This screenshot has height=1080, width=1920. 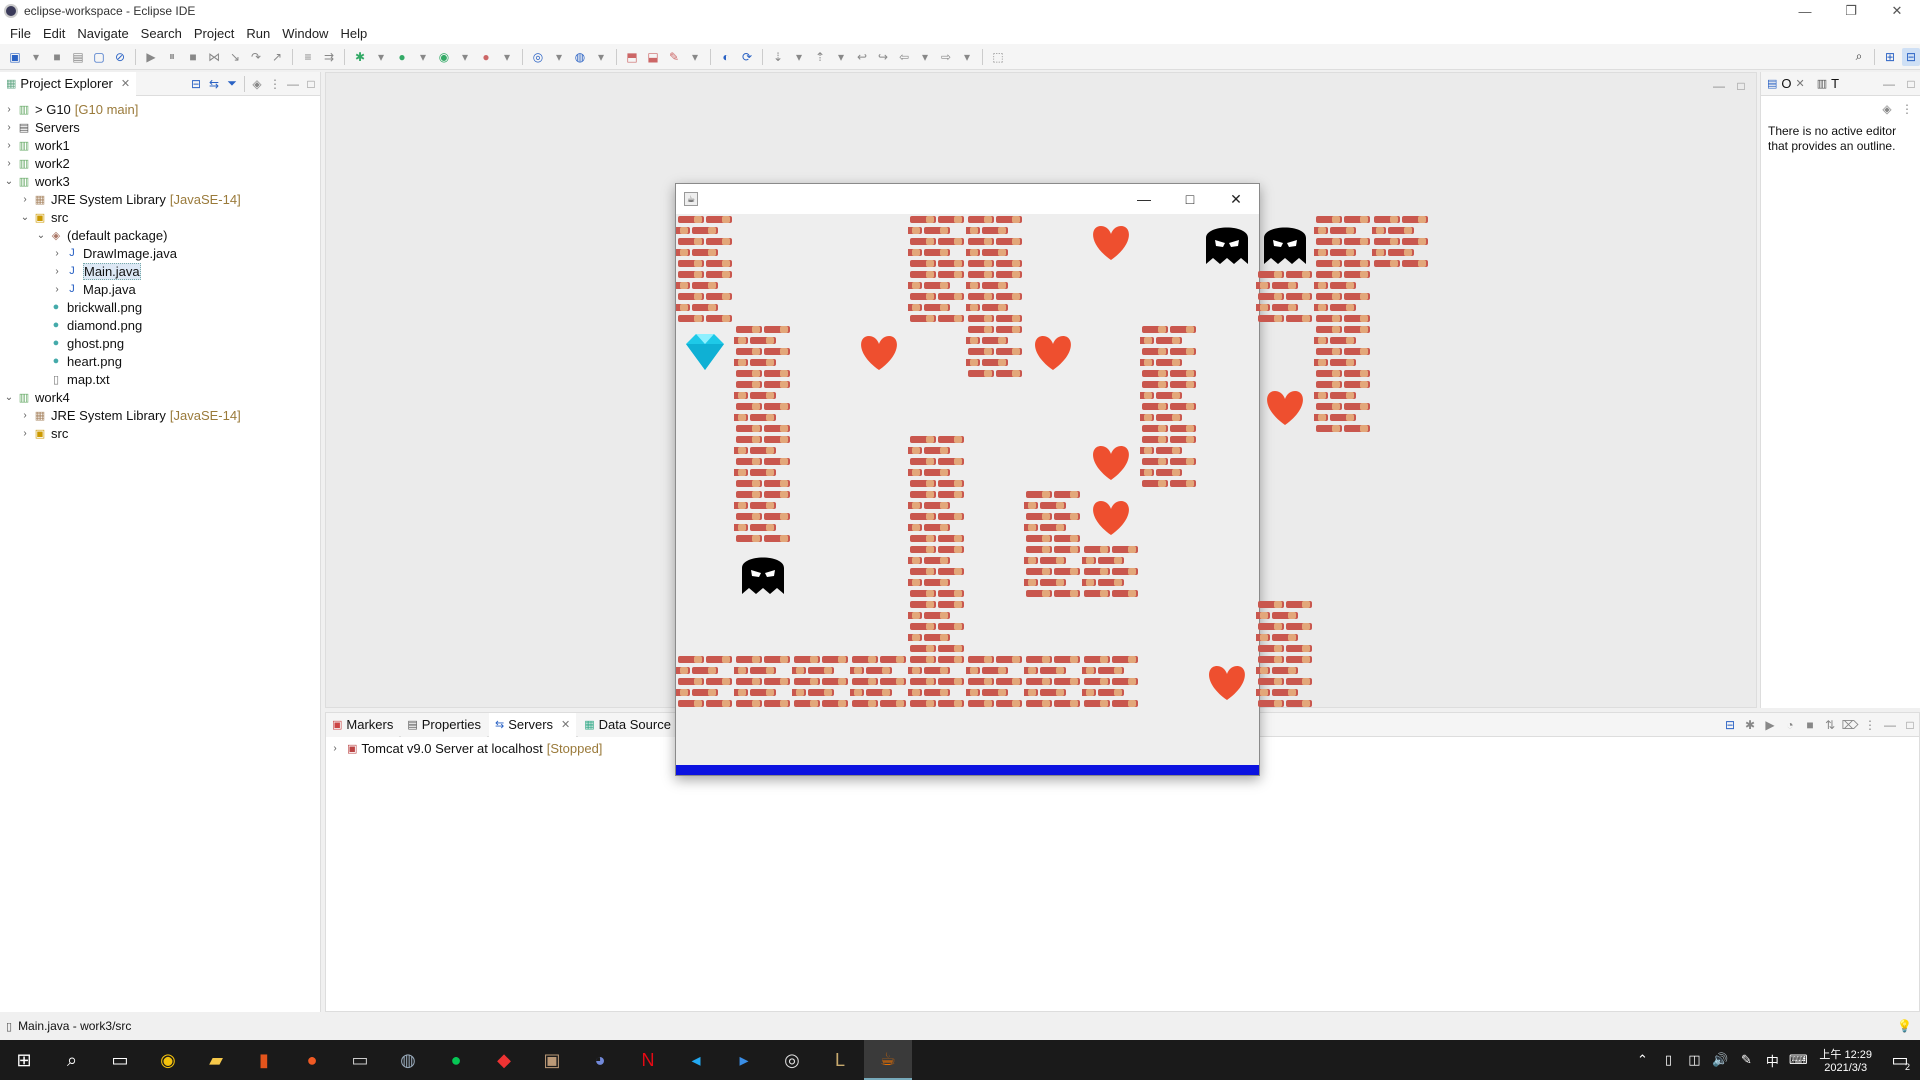 I want to click on forward-icon: ⇨, so click(x=946, y=57).